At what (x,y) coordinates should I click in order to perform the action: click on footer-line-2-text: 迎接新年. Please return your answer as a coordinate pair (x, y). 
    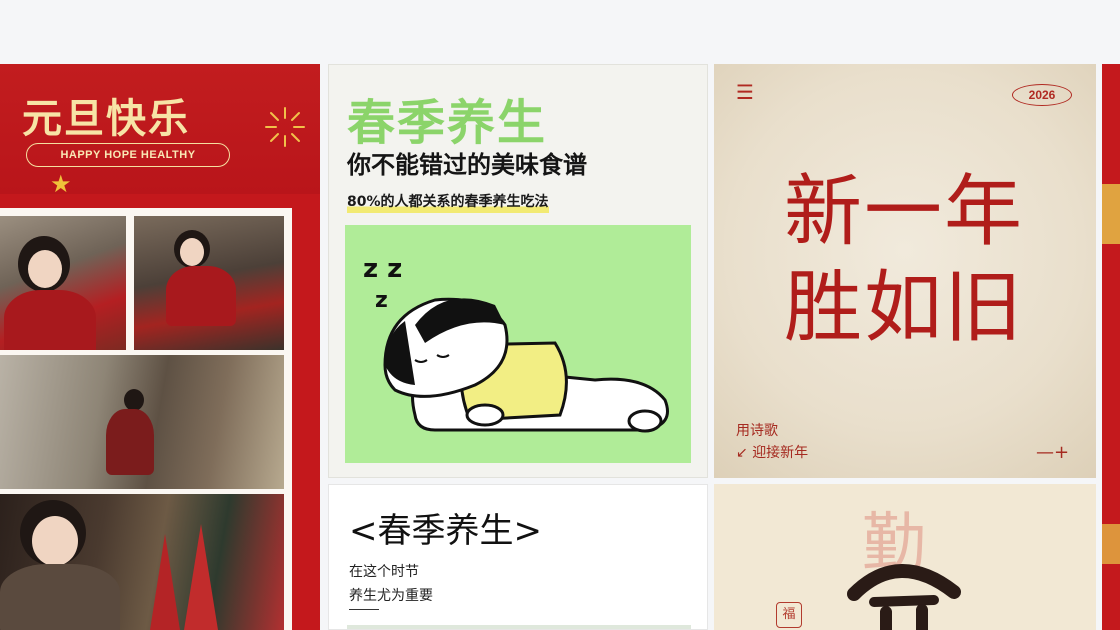
    Looking at the image, I should click on (780, 453).